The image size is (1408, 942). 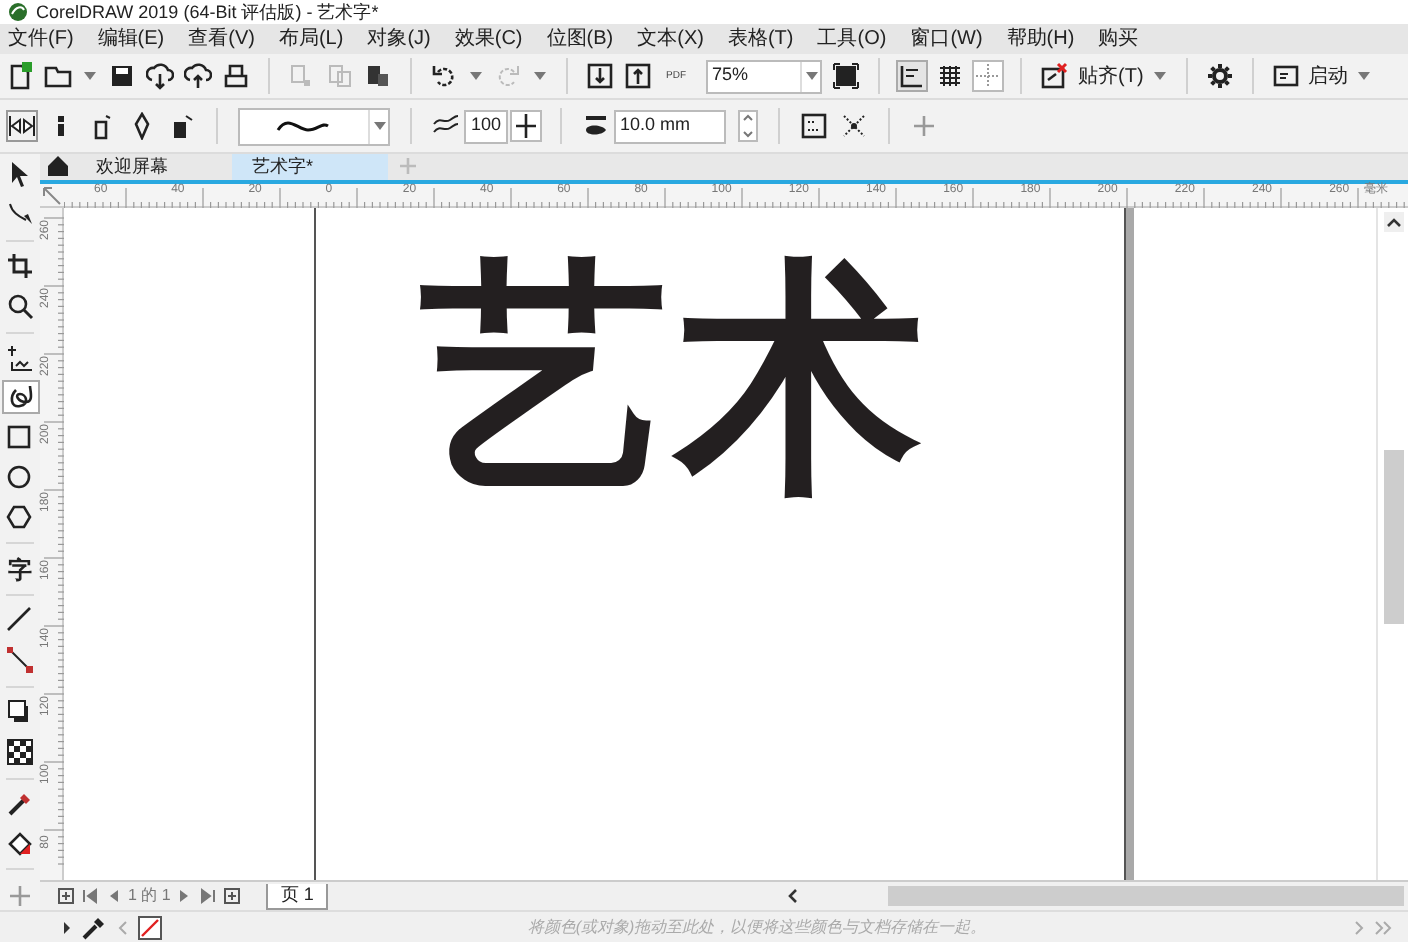 What do you see at coordinates (22, 126) in the screenshot?
I see `mirror-icon` at bounding box center [22, 126].